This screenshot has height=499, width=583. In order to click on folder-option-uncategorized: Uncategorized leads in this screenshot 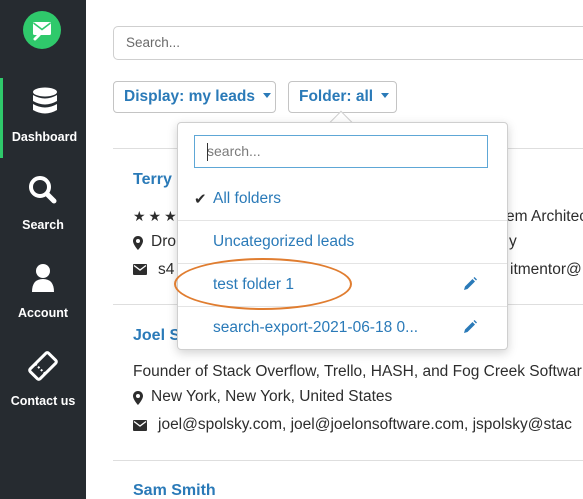, I will do `click(342, 241)`.